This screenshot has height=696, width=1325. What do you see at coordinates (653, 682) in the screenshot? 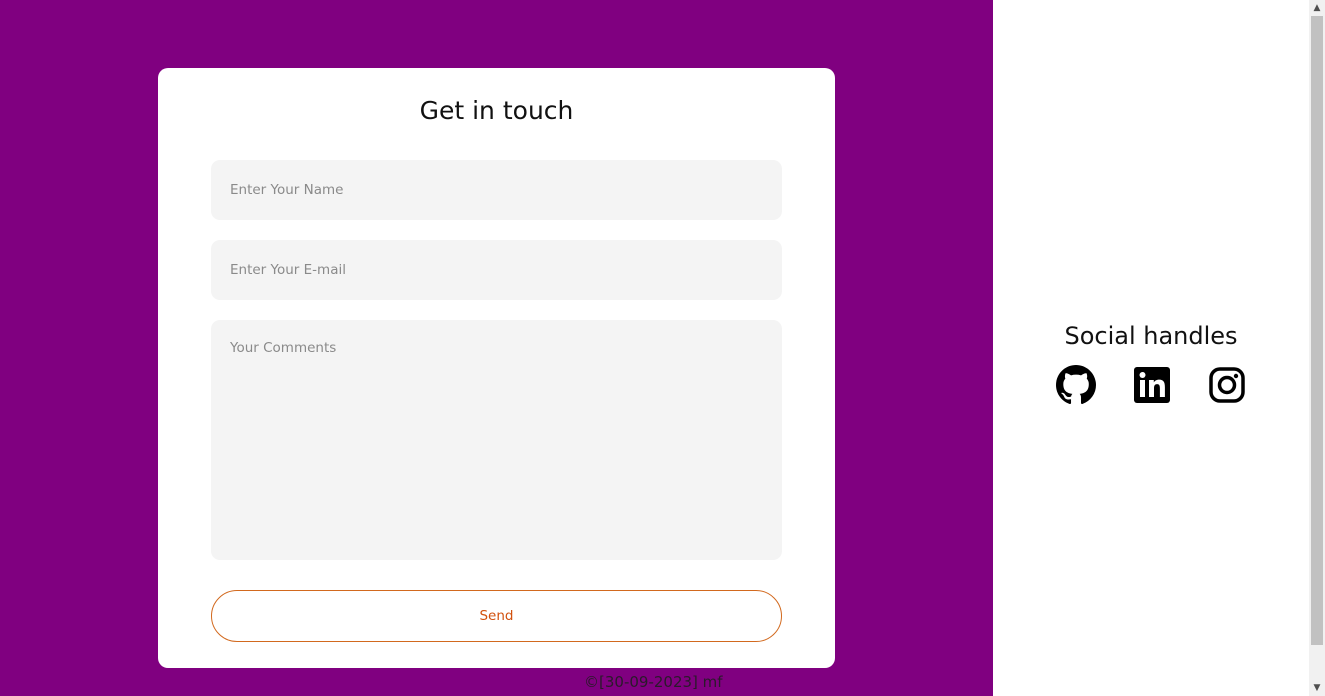
I see `footer-copyright: ©[30-09-2023] mf` at bounding box center [653, 682].